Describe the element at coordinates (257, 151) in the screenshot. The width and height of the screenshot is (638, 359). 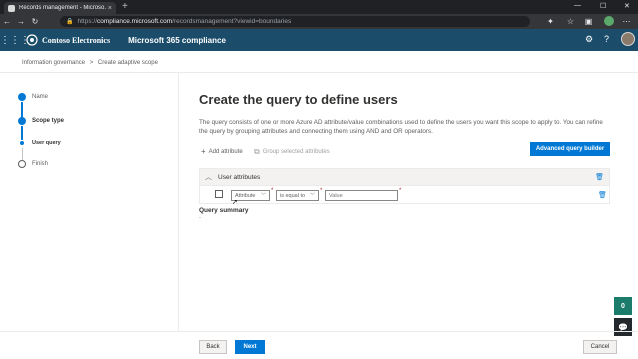
I see `group-icon: ⧉` at that location.